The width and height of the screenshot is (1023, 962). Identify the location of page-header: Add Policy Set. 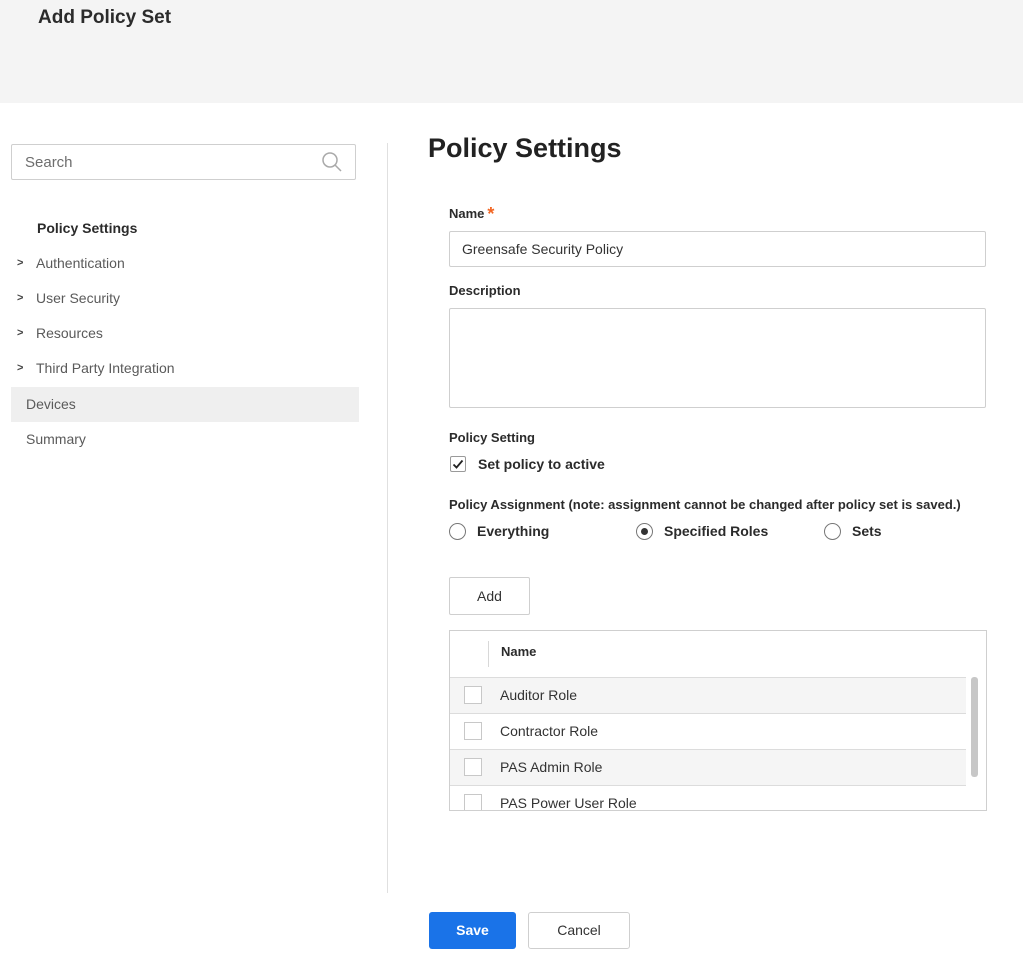
(511, 51).